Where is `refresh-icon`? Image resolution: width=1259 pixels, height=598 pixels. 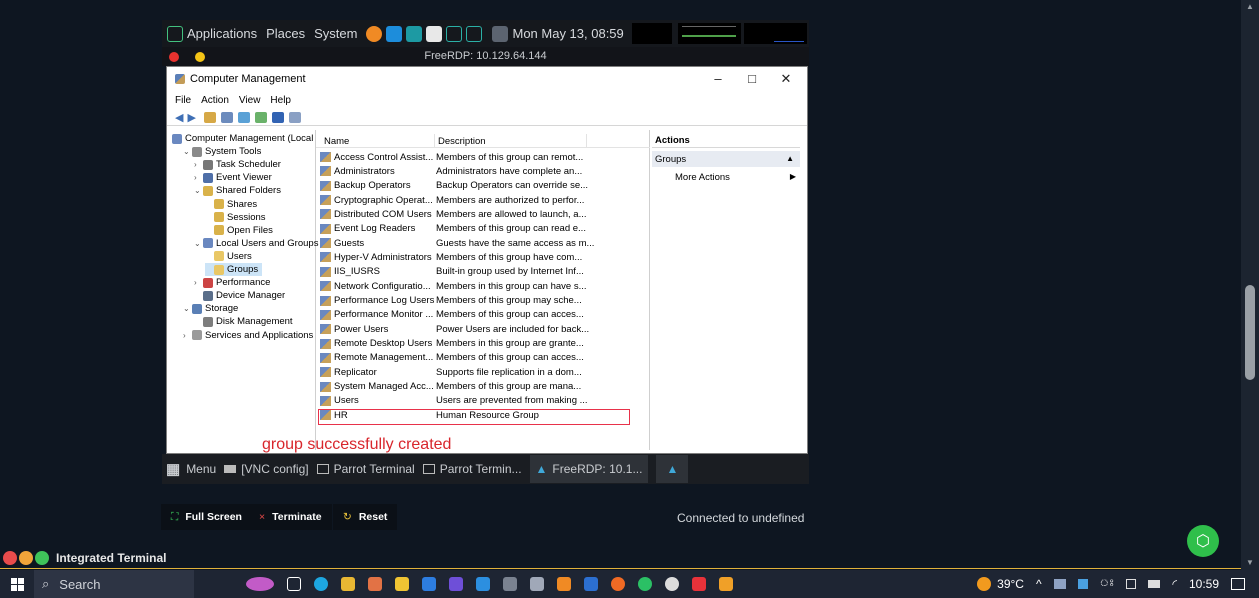 refresh-icon is located at coordinates (243, 117).